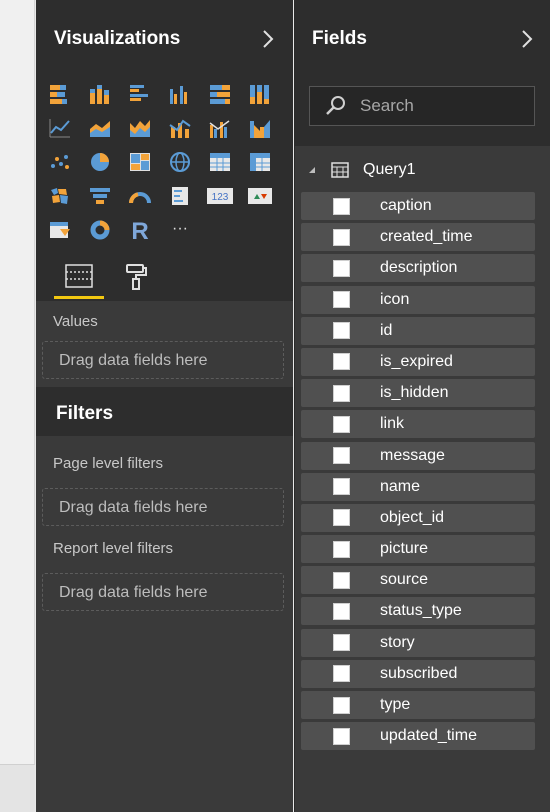  I want to click on kpi-icon, so click(260, 196).